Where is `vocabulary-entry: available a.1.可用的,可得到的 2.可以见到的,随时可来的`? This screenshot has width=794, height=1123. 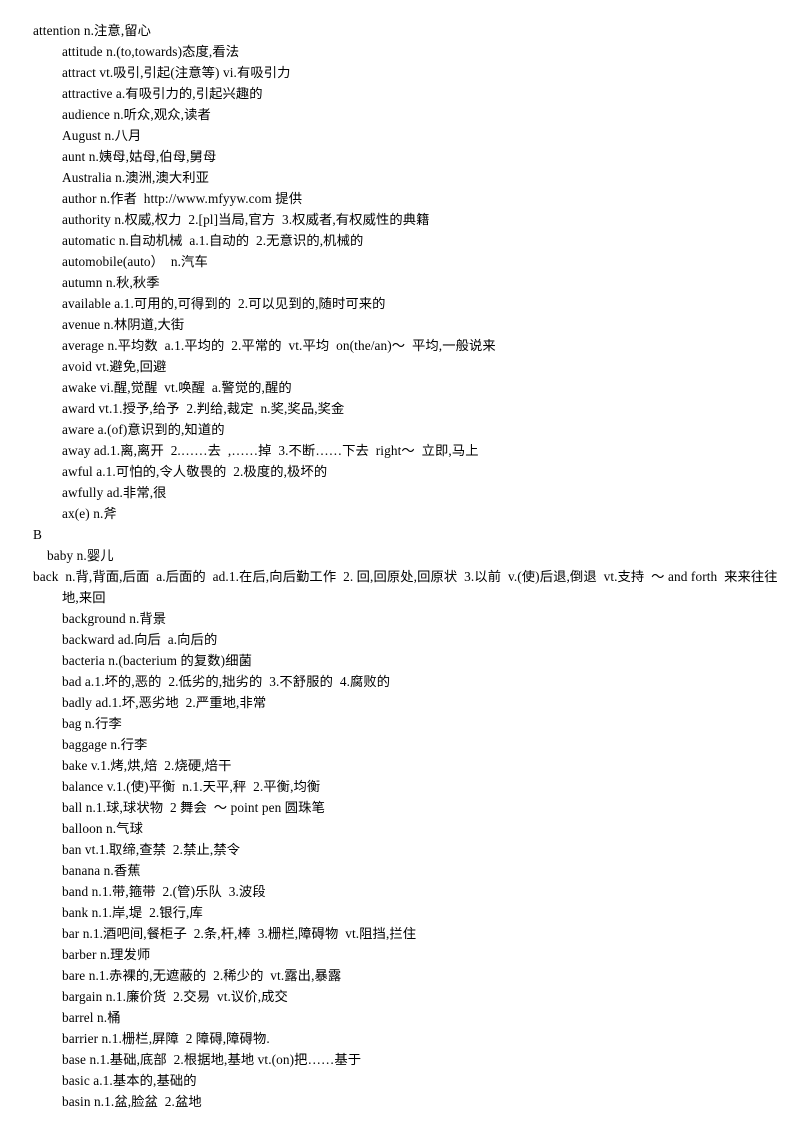 vocabulary-entry: available a.1.可用的,可得到的 2.可以见到的,随时可来的 is located at coordinates (224, 303).